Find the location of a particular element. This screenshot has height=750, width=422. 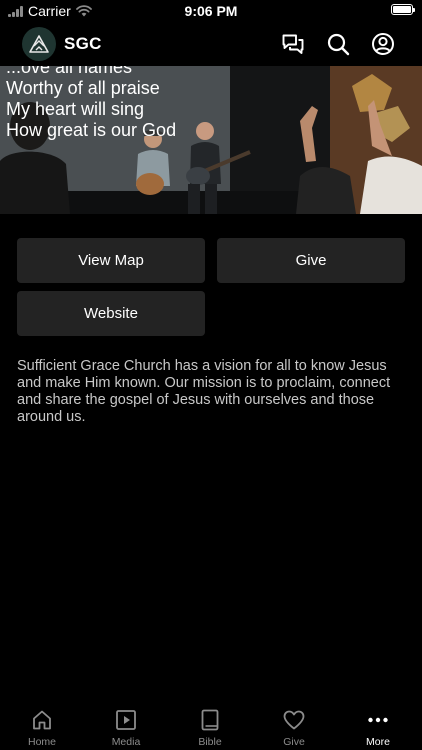

tab-home: Home is located at coordinates (42, 725).